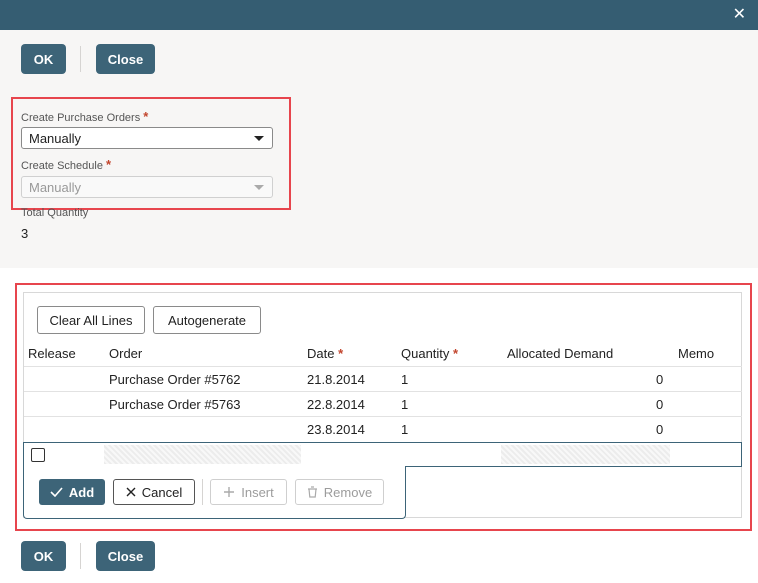 Image resolution: width=758 pixels, height=583 pixels. What do you see at coordinates (430, 353) in the screenshot?
I see `col-header-quantity: Quantity *` at bounding box center [430, 353].